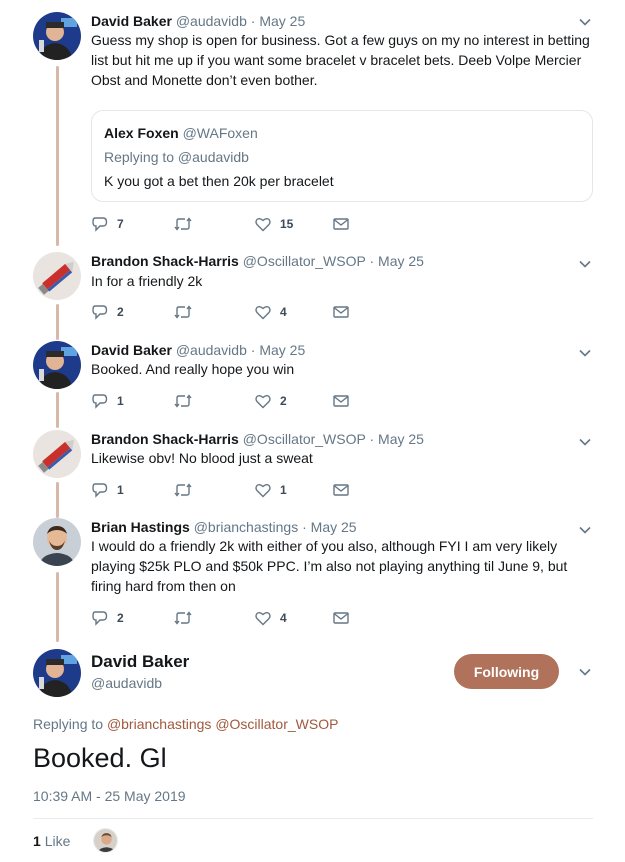  What do you see at coordinates (147, 281) in the screenshot?
I see `tweet-text: In for a friendly 2k` at bounding box center [147, 281].